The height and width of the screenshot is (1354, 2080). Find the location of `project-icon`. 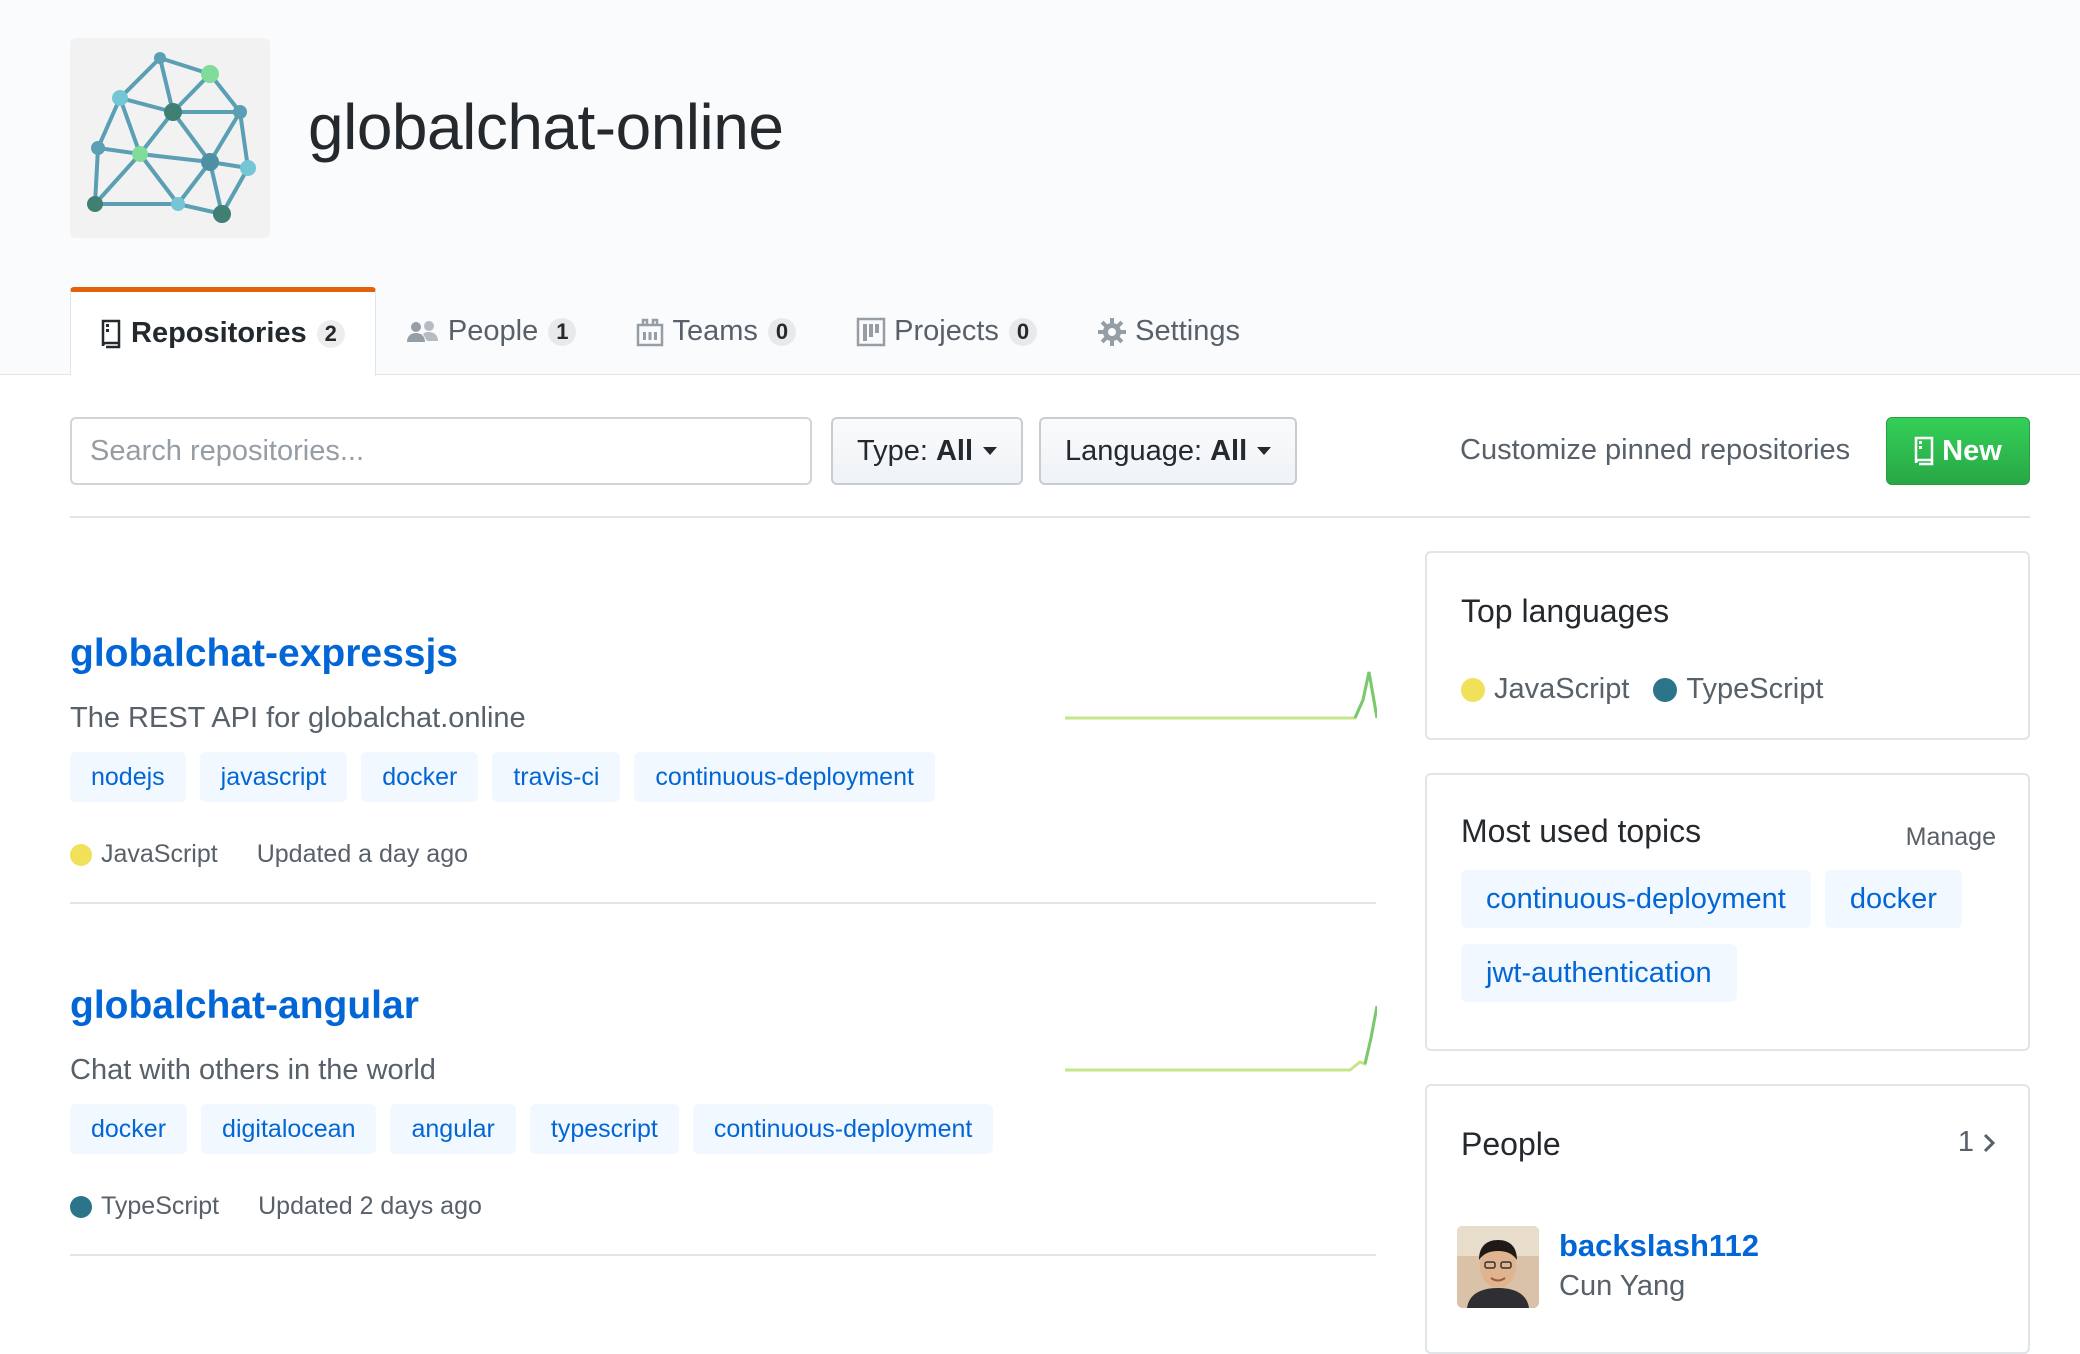

project-icon is located at coordinates (871, 332).